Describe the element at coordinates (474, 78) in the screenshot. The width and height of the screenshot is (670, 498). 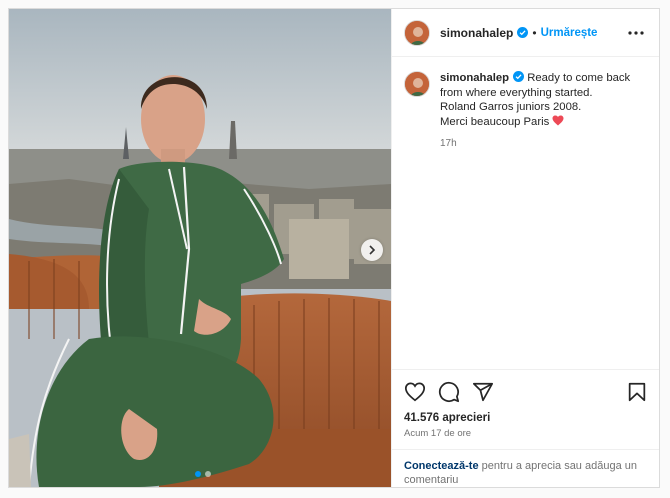
I see `caption-username: simonahalep` at that location.